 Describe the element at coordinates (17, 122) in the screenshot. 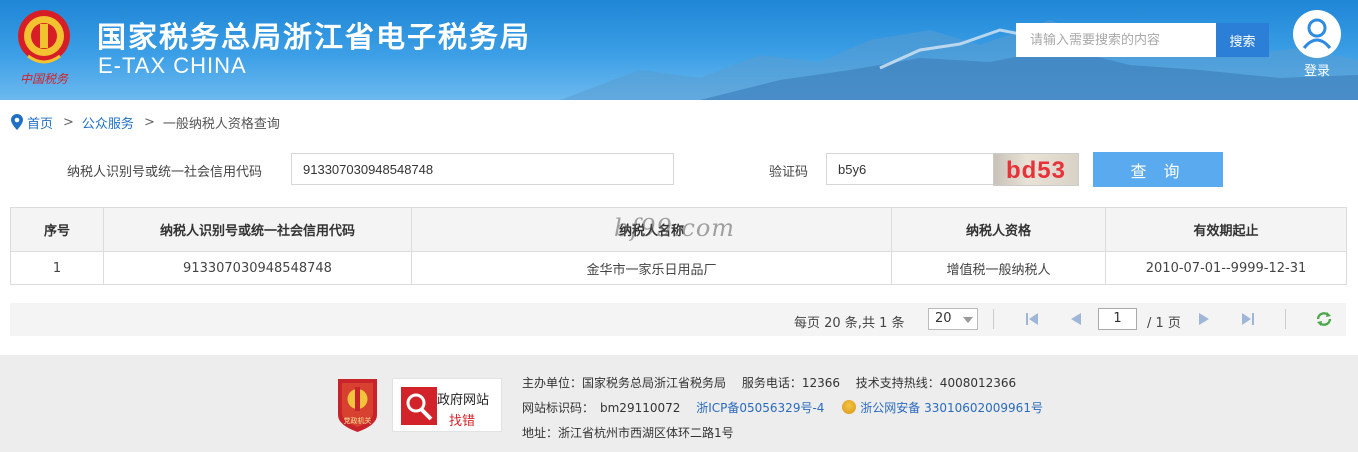

I see `location-pin-icon` at that location.